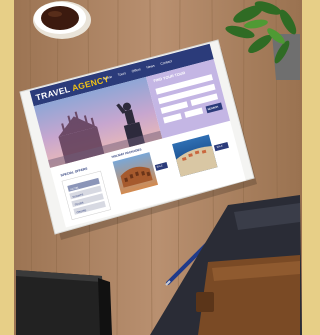 This screenshot has width=320, height=335. Describe the element at coordinates (64, 302) in the screenshot. I see `black-notebook` at that location.